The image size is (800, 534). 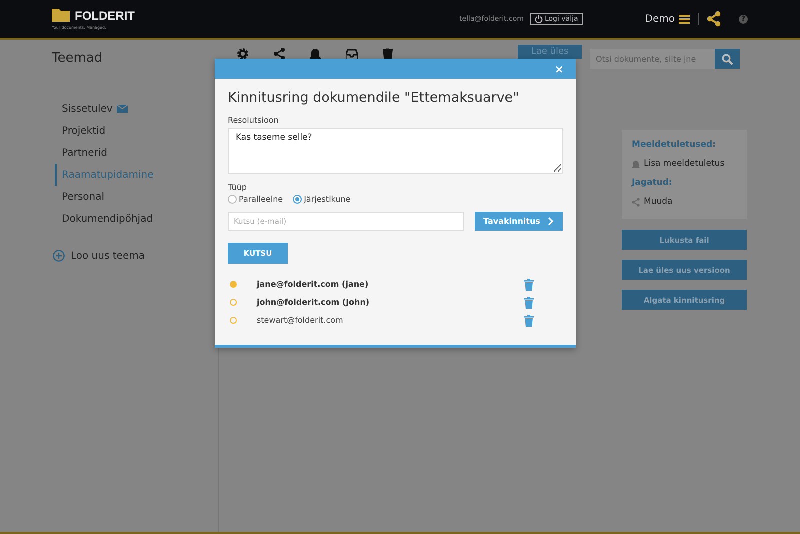 What do you see at coordinates (551, 221) in the screenshot?
I see `chevron-right-icon` at bounding box center [551, 221].